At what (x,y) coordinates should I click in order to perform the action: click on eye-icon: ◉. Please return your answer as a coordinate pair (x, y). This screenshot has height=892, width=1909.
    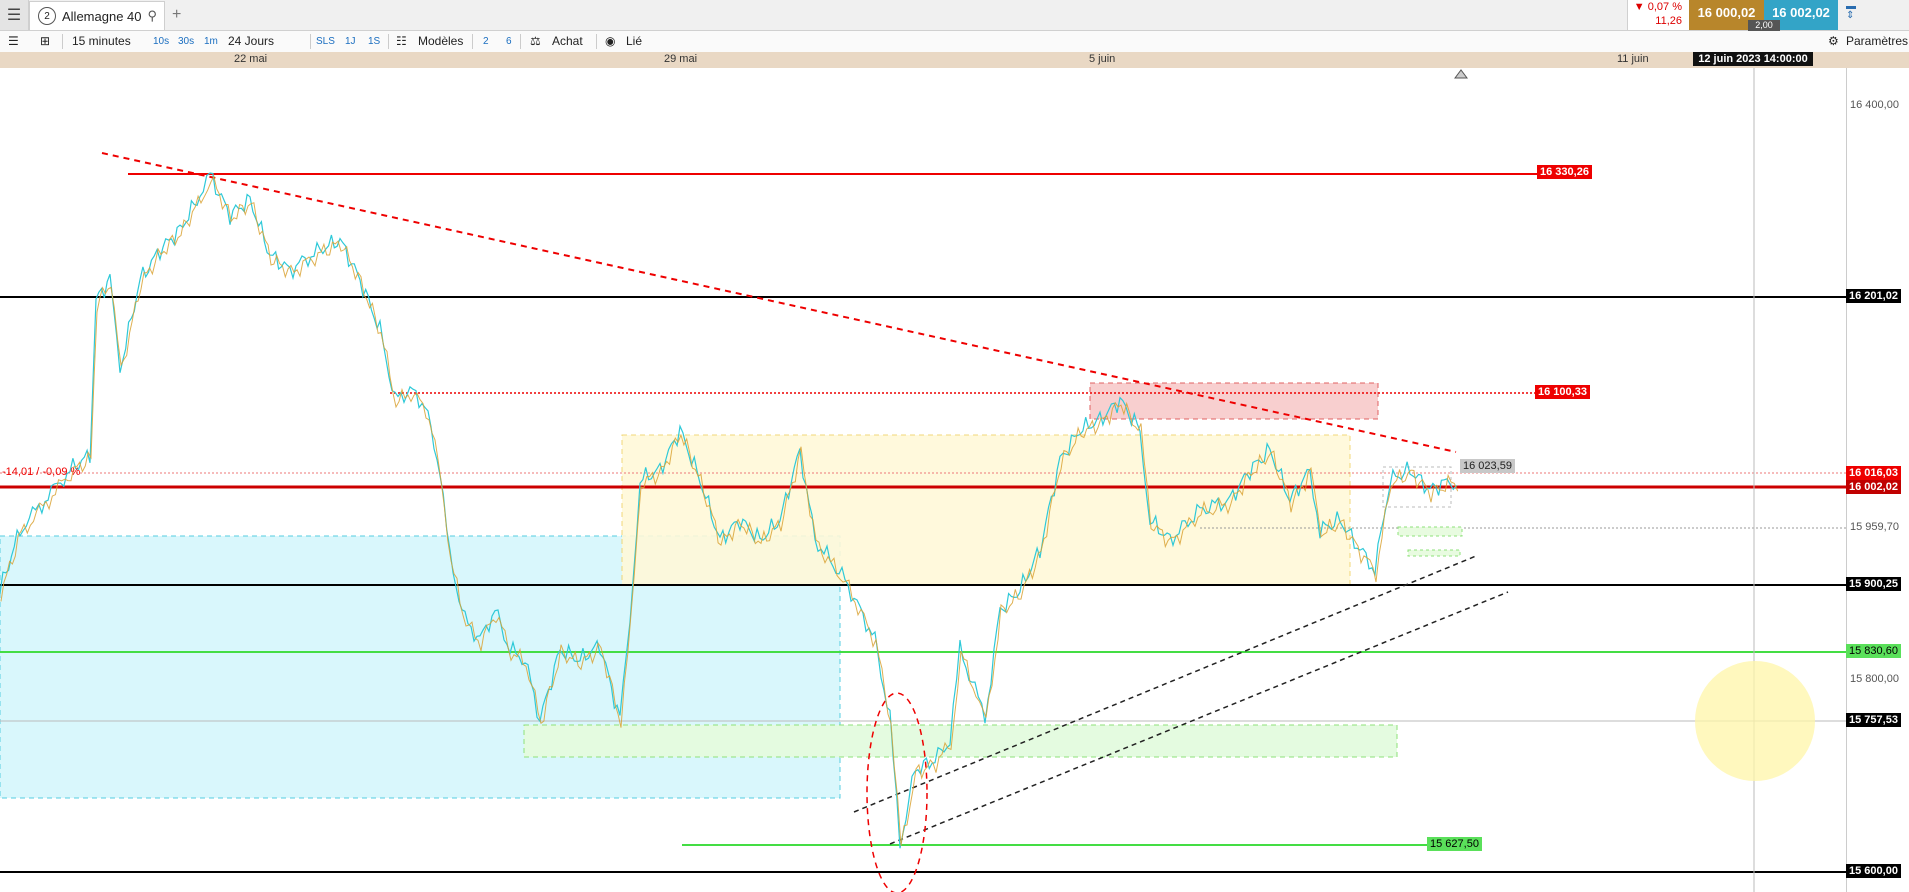
    Looking at the image, I should click on (610, 41).